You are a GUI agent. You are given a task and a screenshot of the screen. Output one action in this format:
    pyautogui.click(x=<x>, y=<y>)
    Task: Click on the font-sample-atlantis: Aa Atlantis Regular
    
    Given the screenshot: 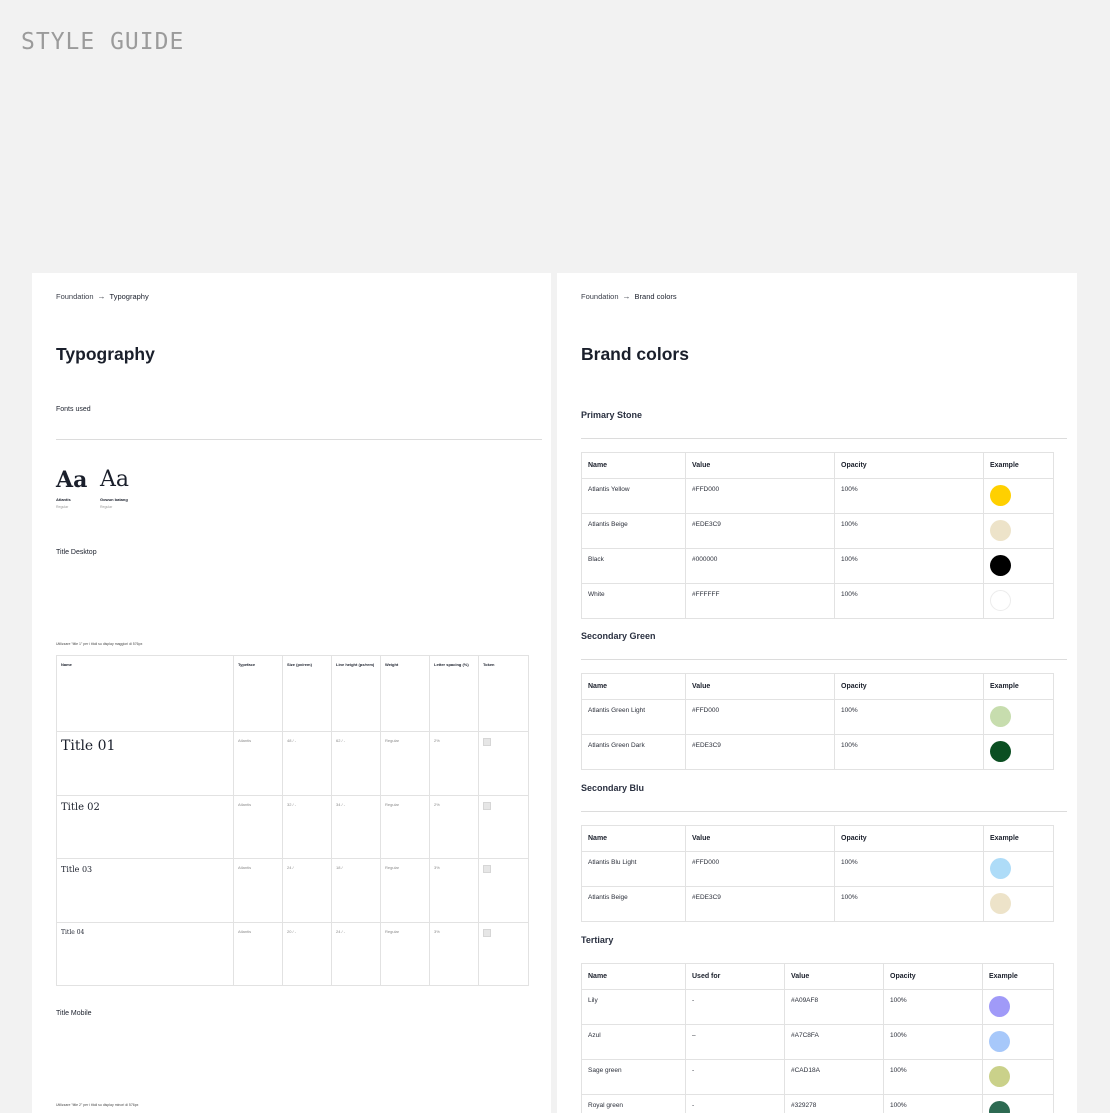 What is the action you would take?
    pyautogui.click(x=71, y=489)
    